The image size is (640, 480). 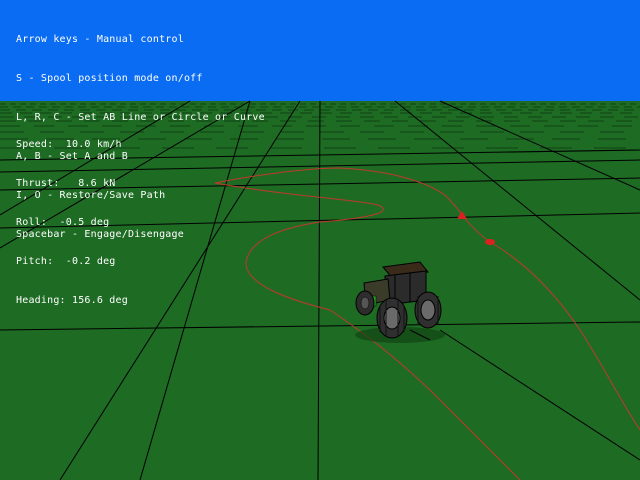 What do you see at coordinates (66, 183) in the screenshot?
I see `thrust-readout: Thrust: 8.6 kN` at bounding box center [66, 183].